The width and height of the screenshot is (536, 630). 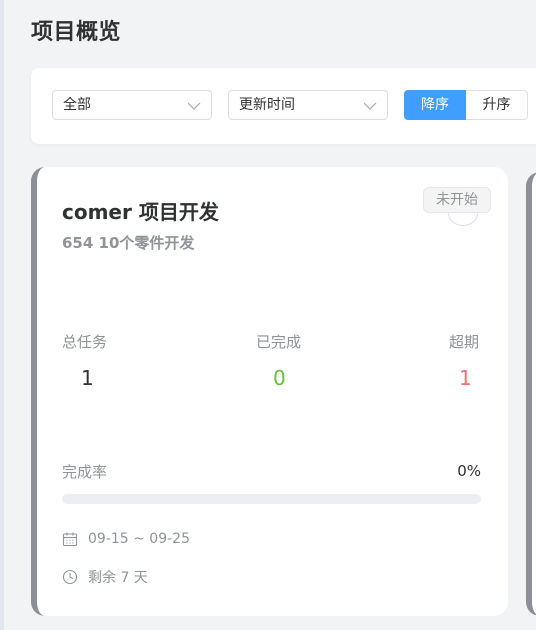 I want to click on status-filter-select: 全部, so click(x=132, y=105).